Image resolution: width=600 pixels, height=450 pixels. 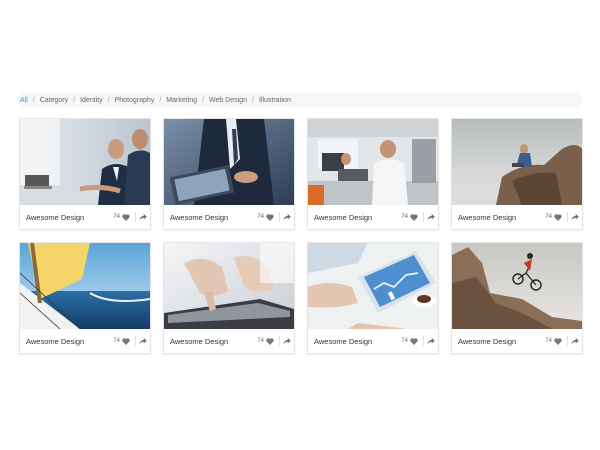 What do you see at coordinates (517, 286) in the screenshot?
I see `cyclist-on-rocks-photo` at bounding box center [517, 286].